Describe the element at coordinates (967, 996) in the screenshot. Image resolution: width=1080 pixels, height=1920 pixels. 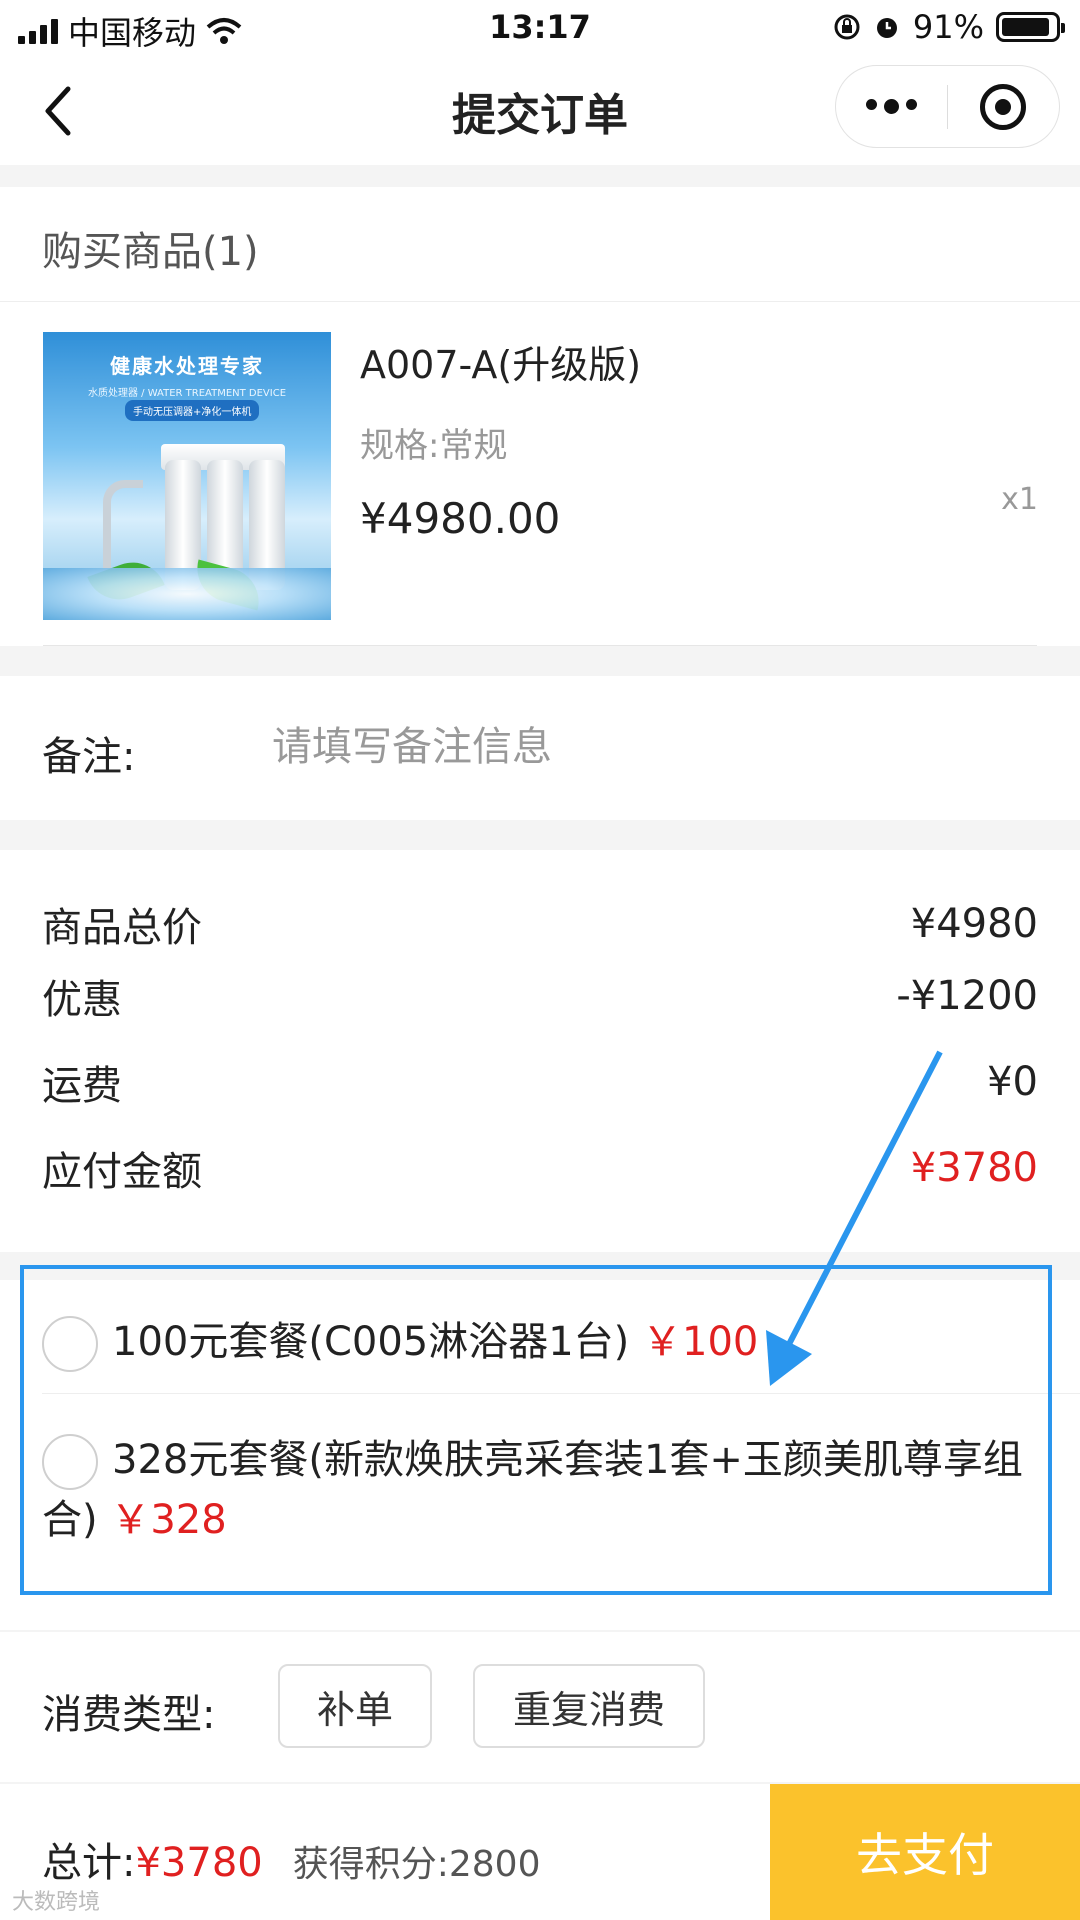
I see `summary-value: -¥1200` at that location.